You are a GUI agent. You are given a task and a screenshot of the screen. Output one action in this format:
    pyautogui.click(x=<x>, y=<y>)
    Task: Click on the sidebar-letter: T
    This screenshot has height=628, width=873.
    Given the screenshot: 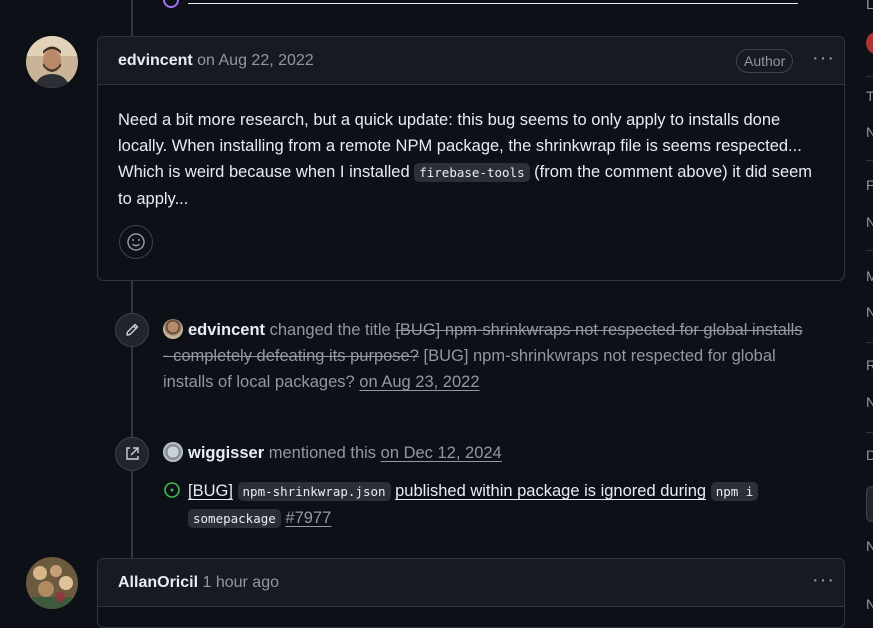 What is the action you would take?
    pyautogui.click(x=869, y=96)
    